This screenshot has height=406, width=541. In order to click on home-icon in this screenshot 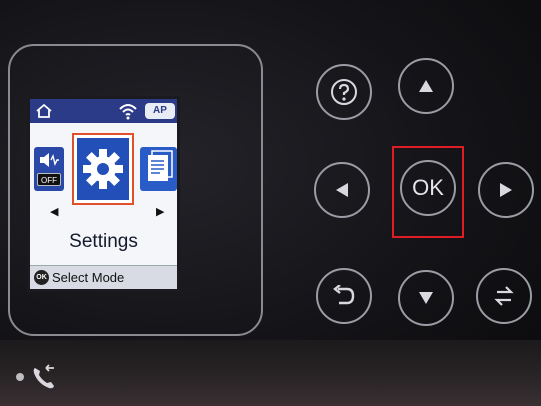, I will do `click(44, 111)`.